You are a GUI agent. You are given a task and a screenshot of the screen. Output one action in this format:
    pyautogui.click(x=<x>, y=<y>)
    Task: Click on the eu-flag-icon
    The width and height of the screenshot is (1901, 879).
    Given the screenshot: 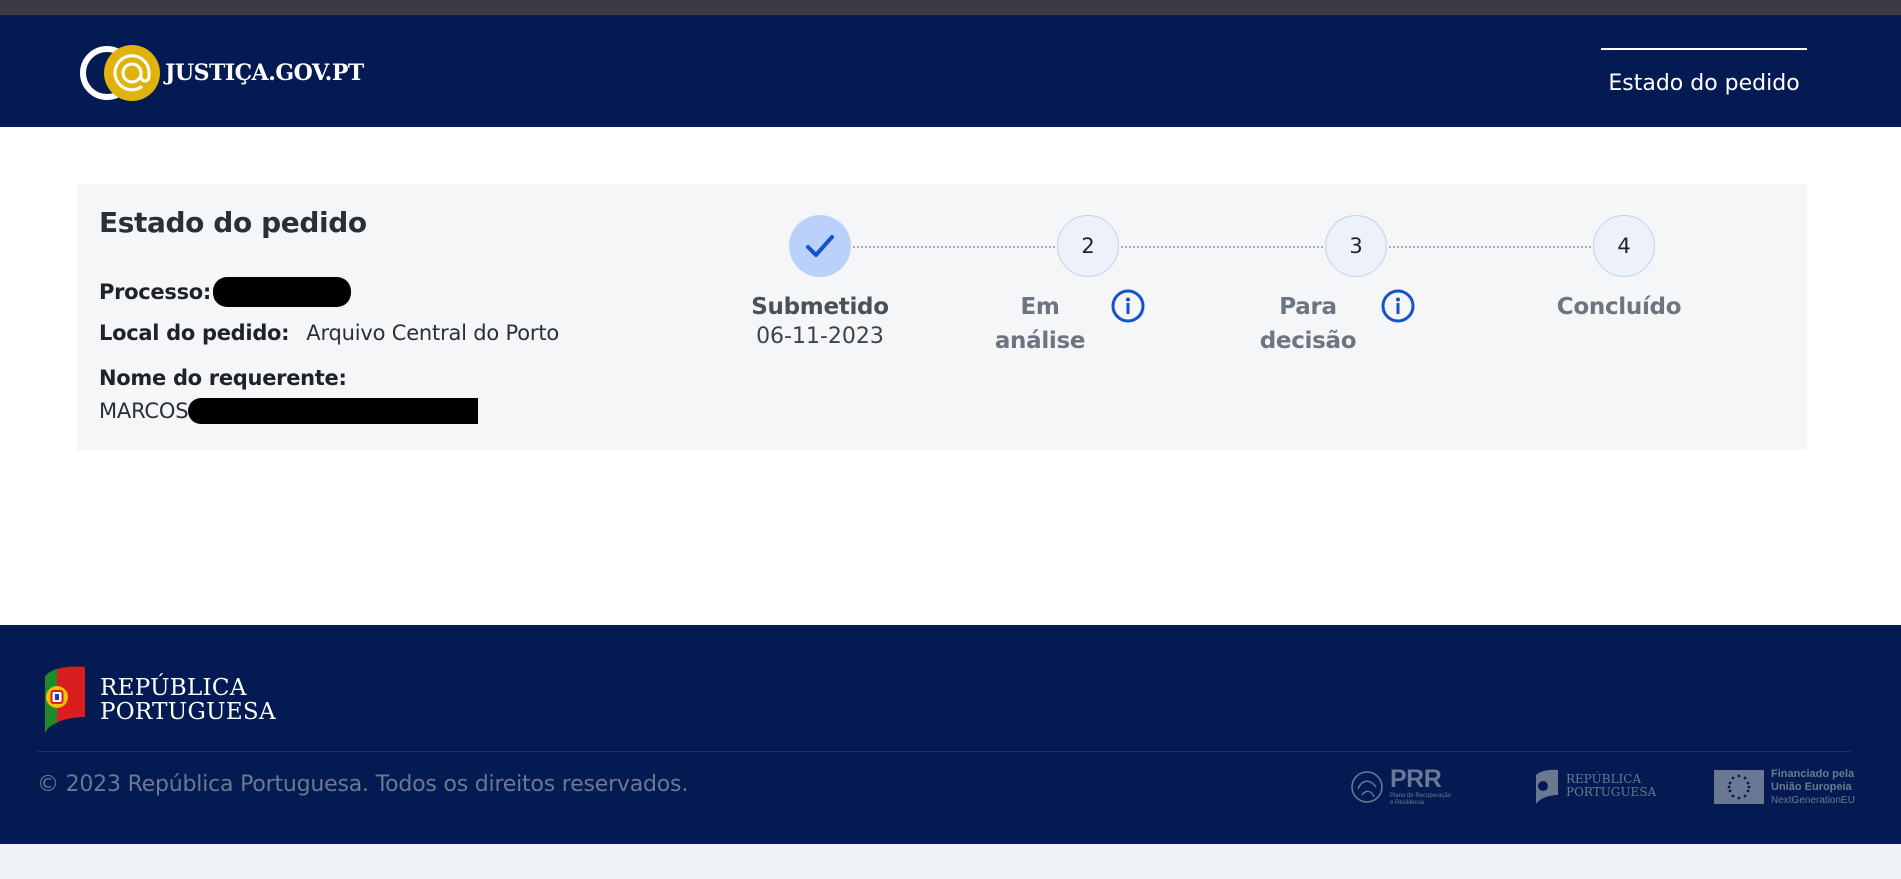 What is the action you would take?
    pyautogui.click(x=1739, y=787)
    